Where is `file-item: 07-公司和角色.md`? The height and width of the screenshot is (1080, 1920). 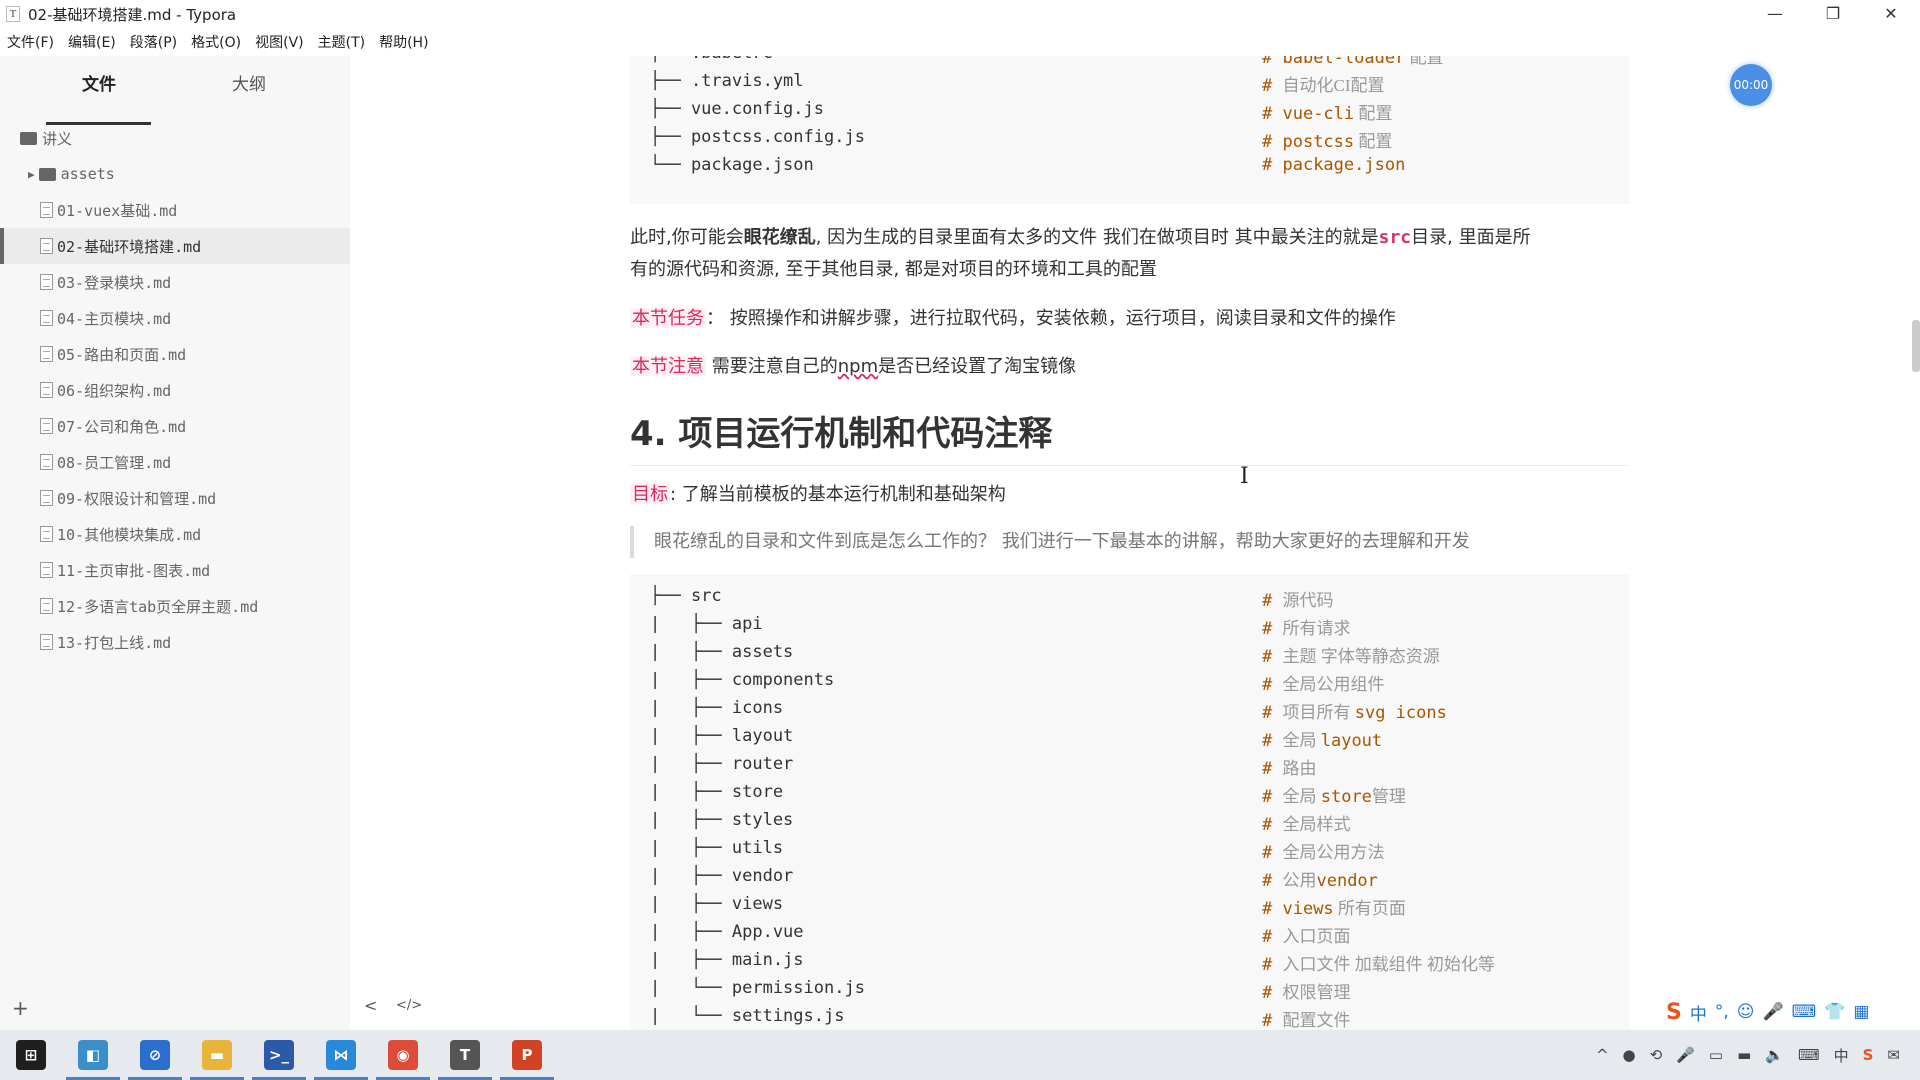
file-item: 07-公司和角色.md is located at coordinates (175, 426).